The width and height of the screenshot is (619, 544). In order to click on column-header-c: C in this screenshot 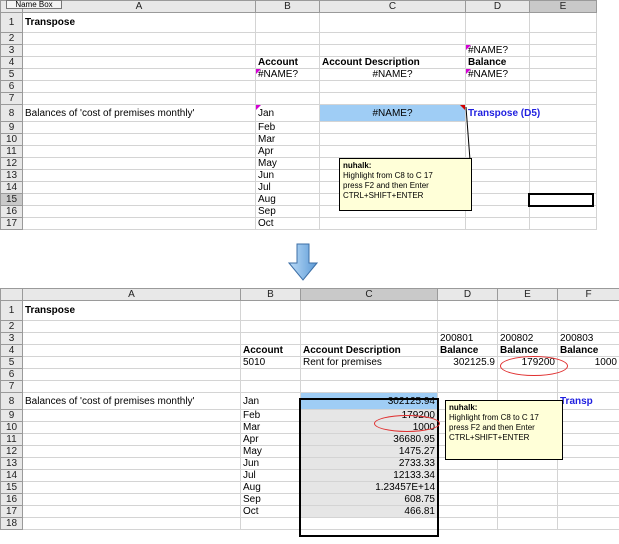, I will do `click(369, 294)`.